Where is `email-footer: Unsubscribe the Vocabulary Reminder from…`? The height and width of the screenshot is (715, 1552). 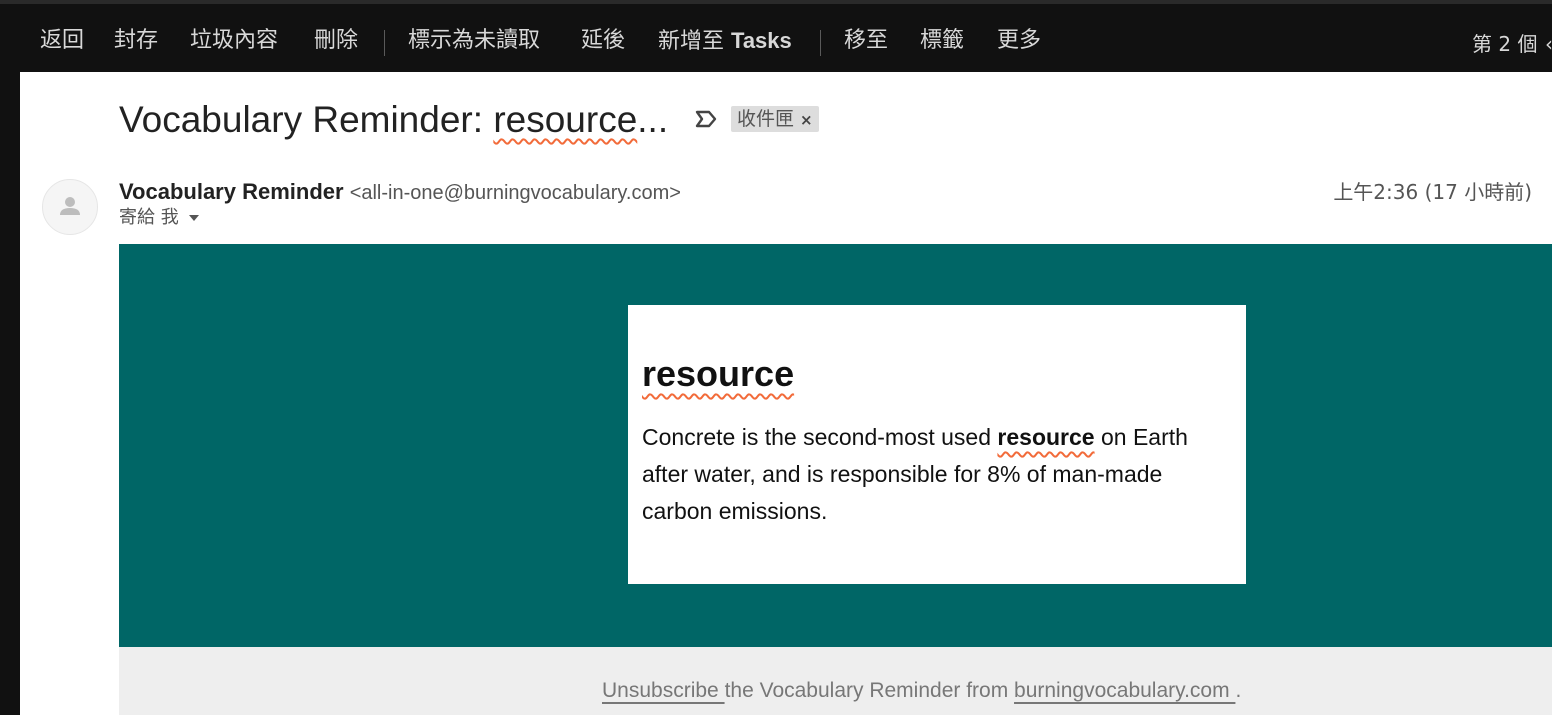 email-footer: Unsubscribe the Vocabulary Reminder from… is located at coordinates (835, 681).